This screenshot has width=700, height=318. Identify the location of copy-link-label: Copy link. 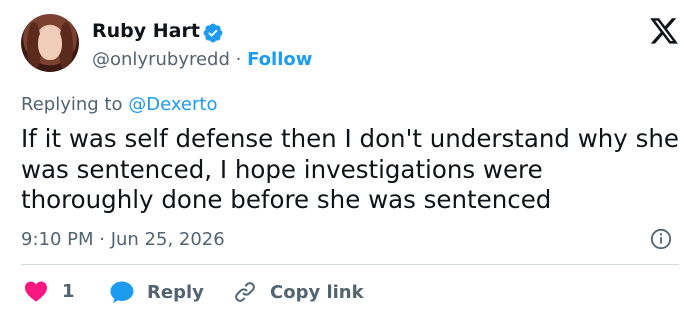
(317, 292).